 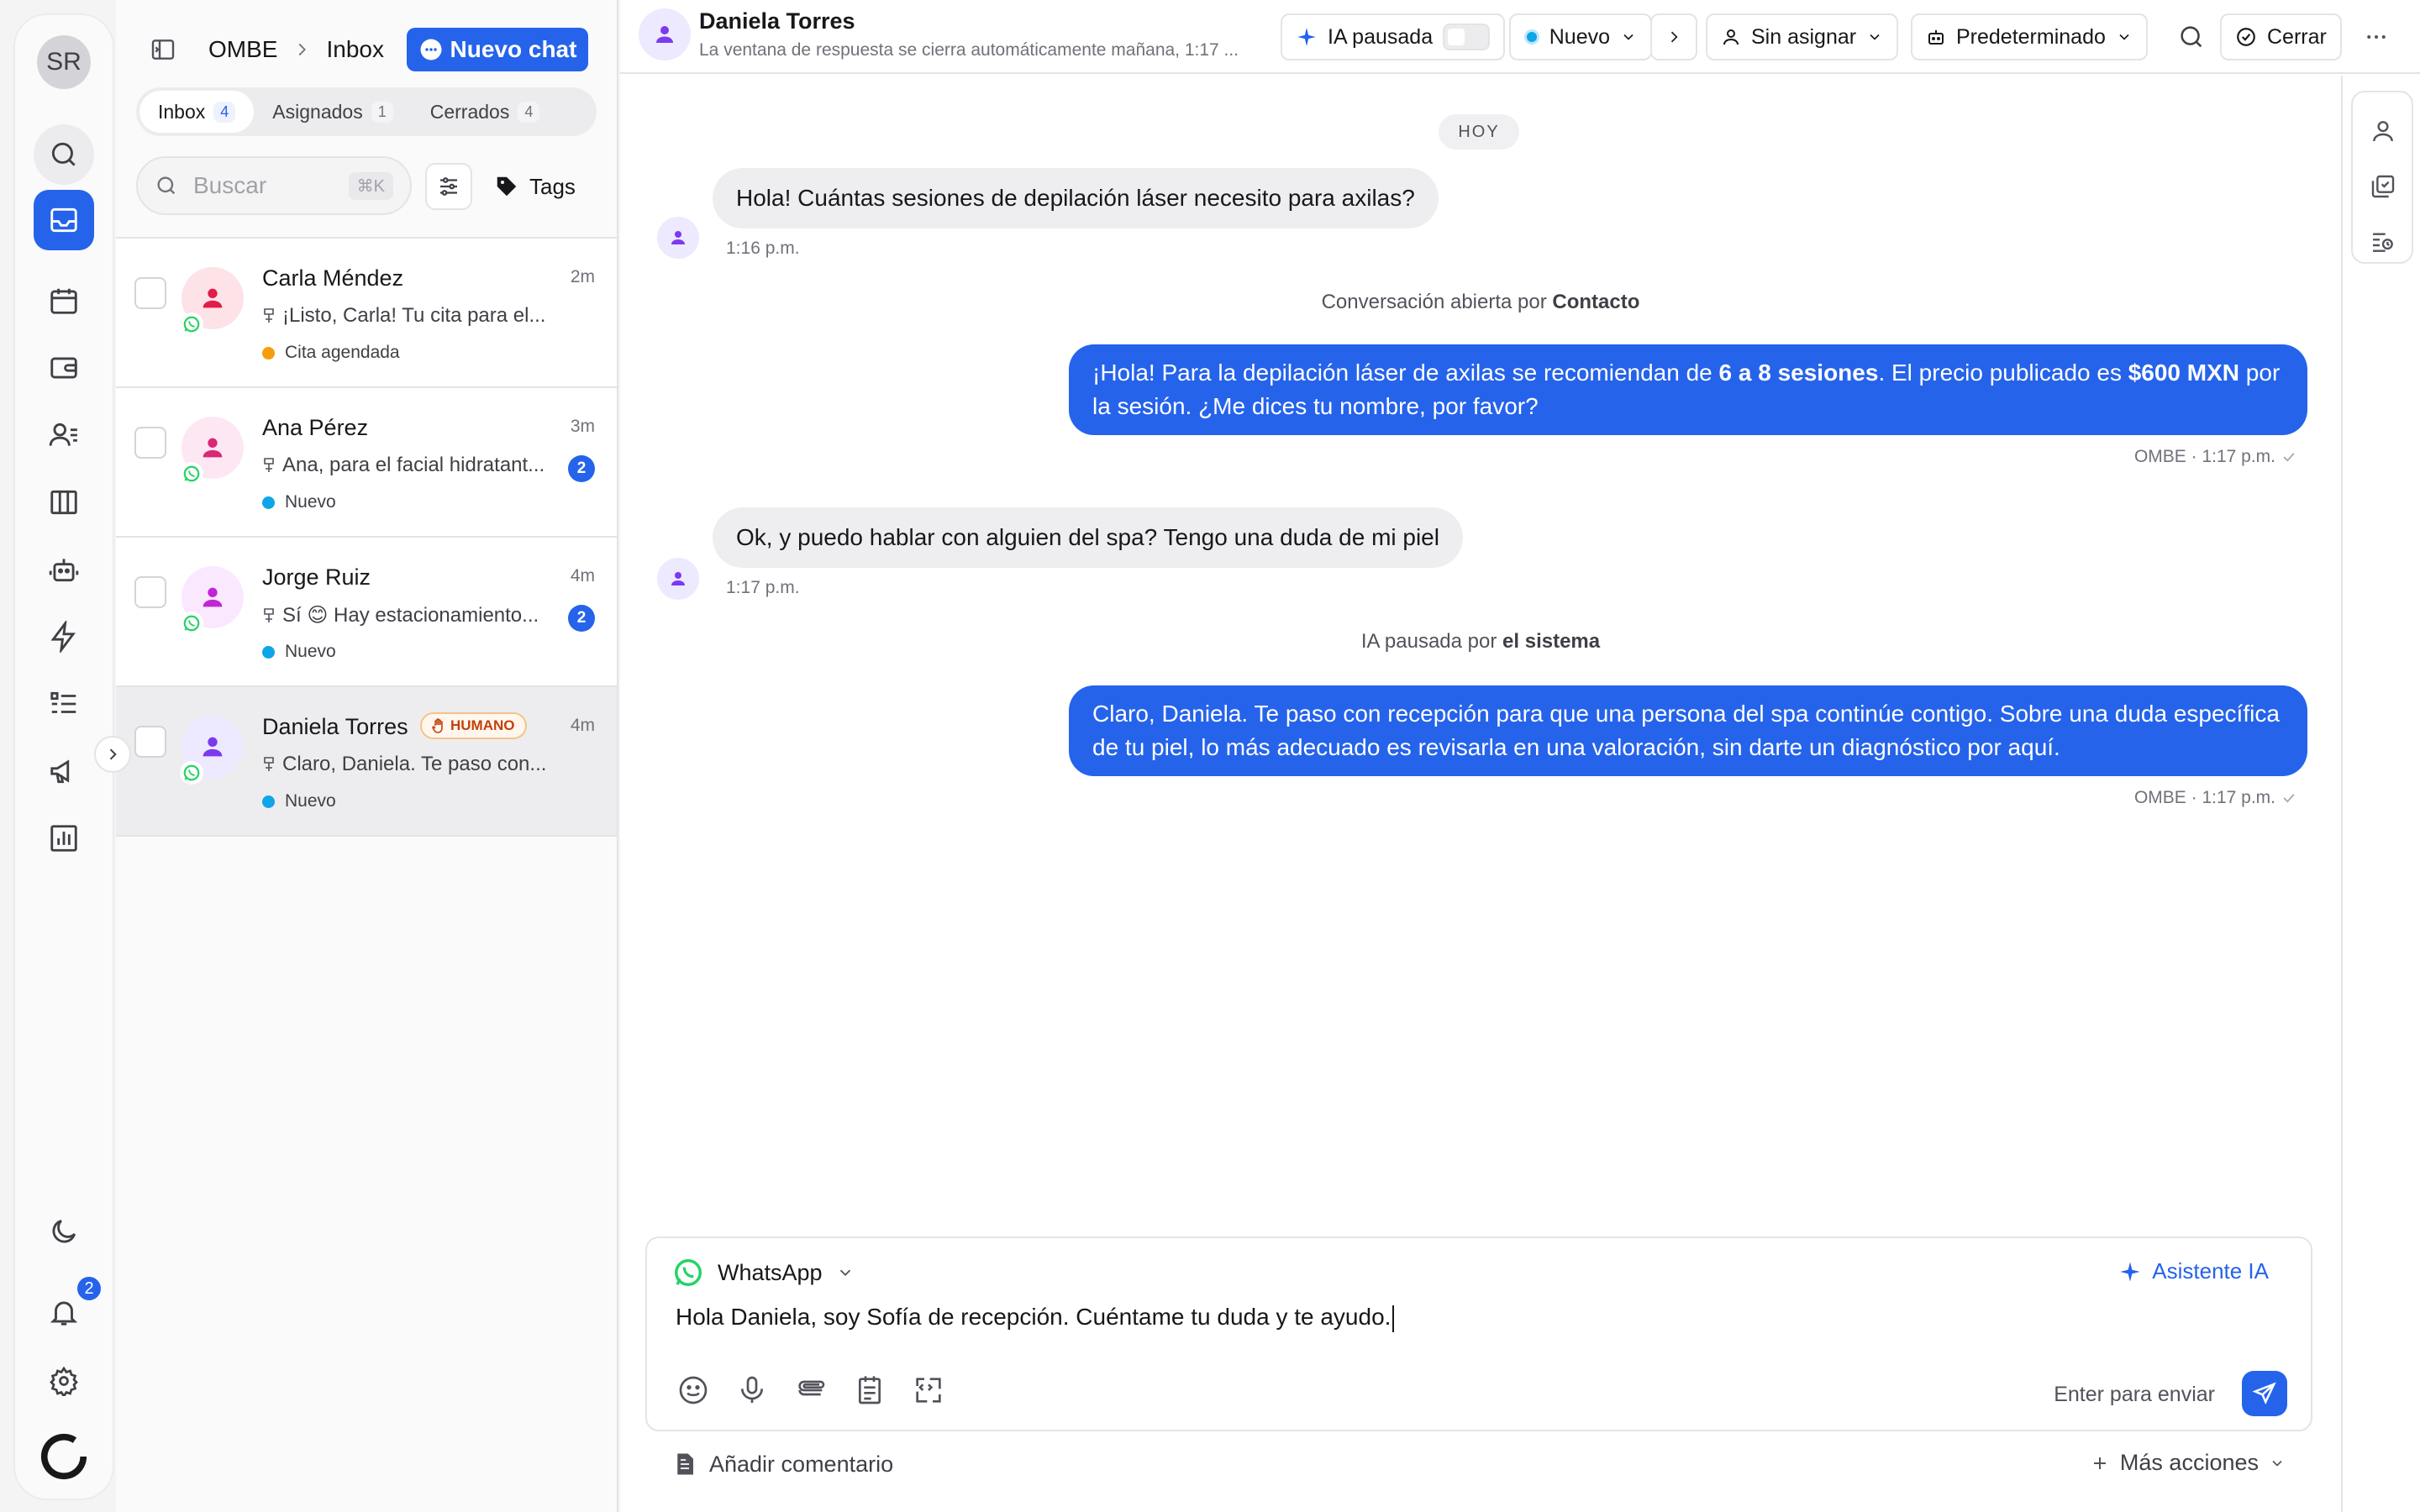 What do you see at coordinates (2289, 798) in the screenshot?
I see `check-icon` at bounding box center [2289, 798].